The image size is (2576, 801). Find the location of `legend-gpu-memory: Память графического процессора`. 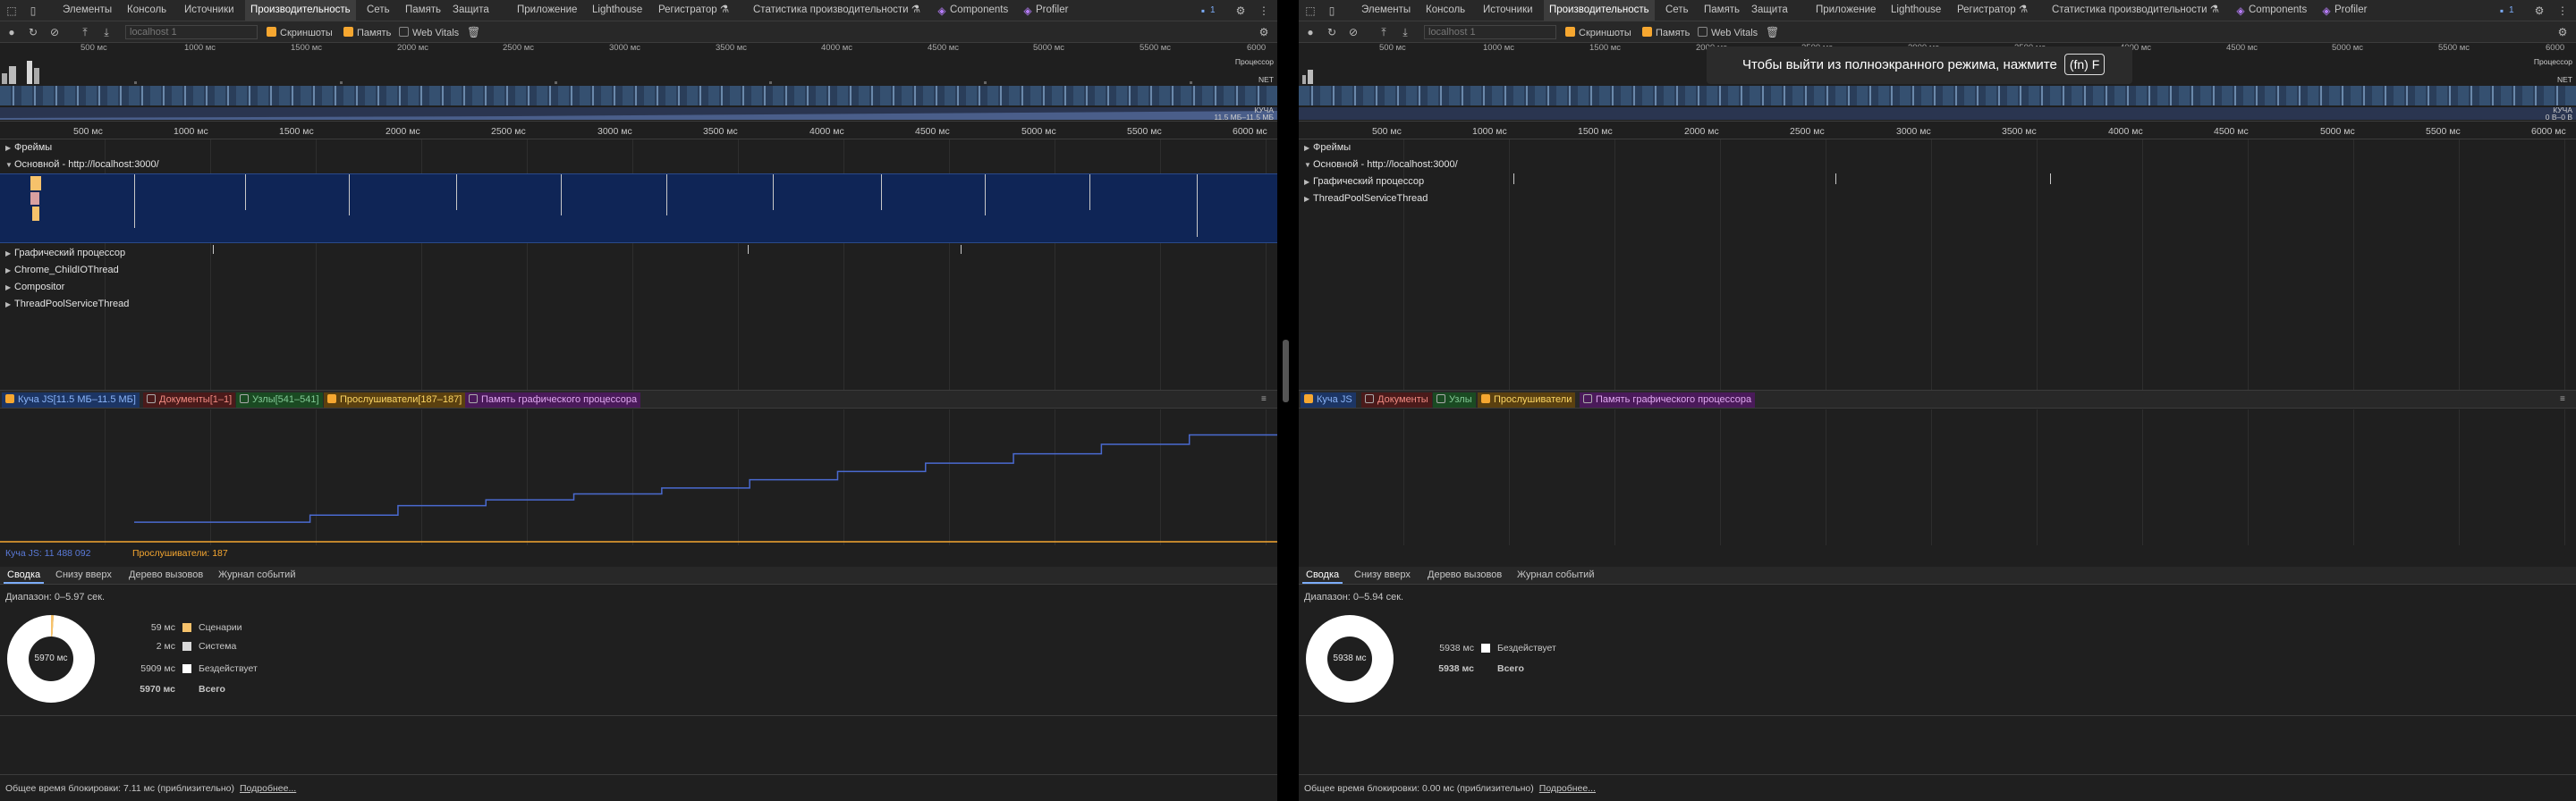

legend-gpu-memory: Память графического процессора is located at coordinates (553, 400).